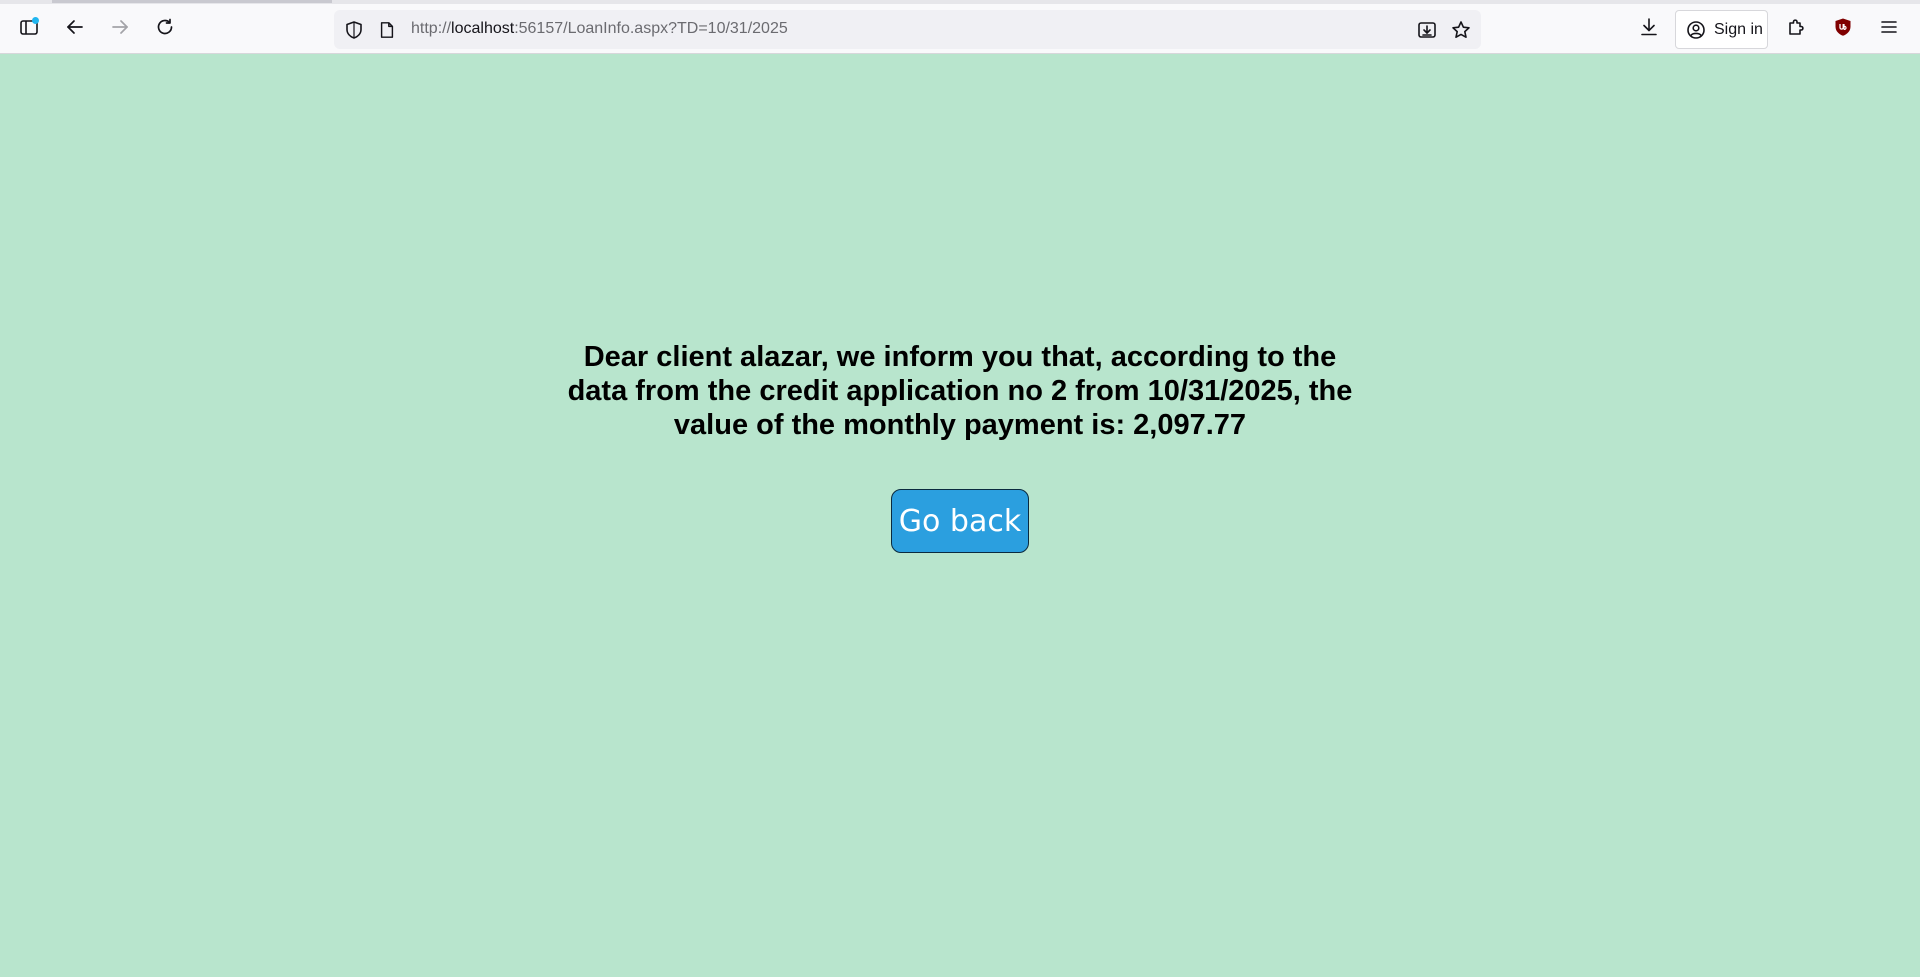  What do you see at coordinates (960, 2) in the screenshot?
I see `tab-strip` at bounding box center [960, 2].